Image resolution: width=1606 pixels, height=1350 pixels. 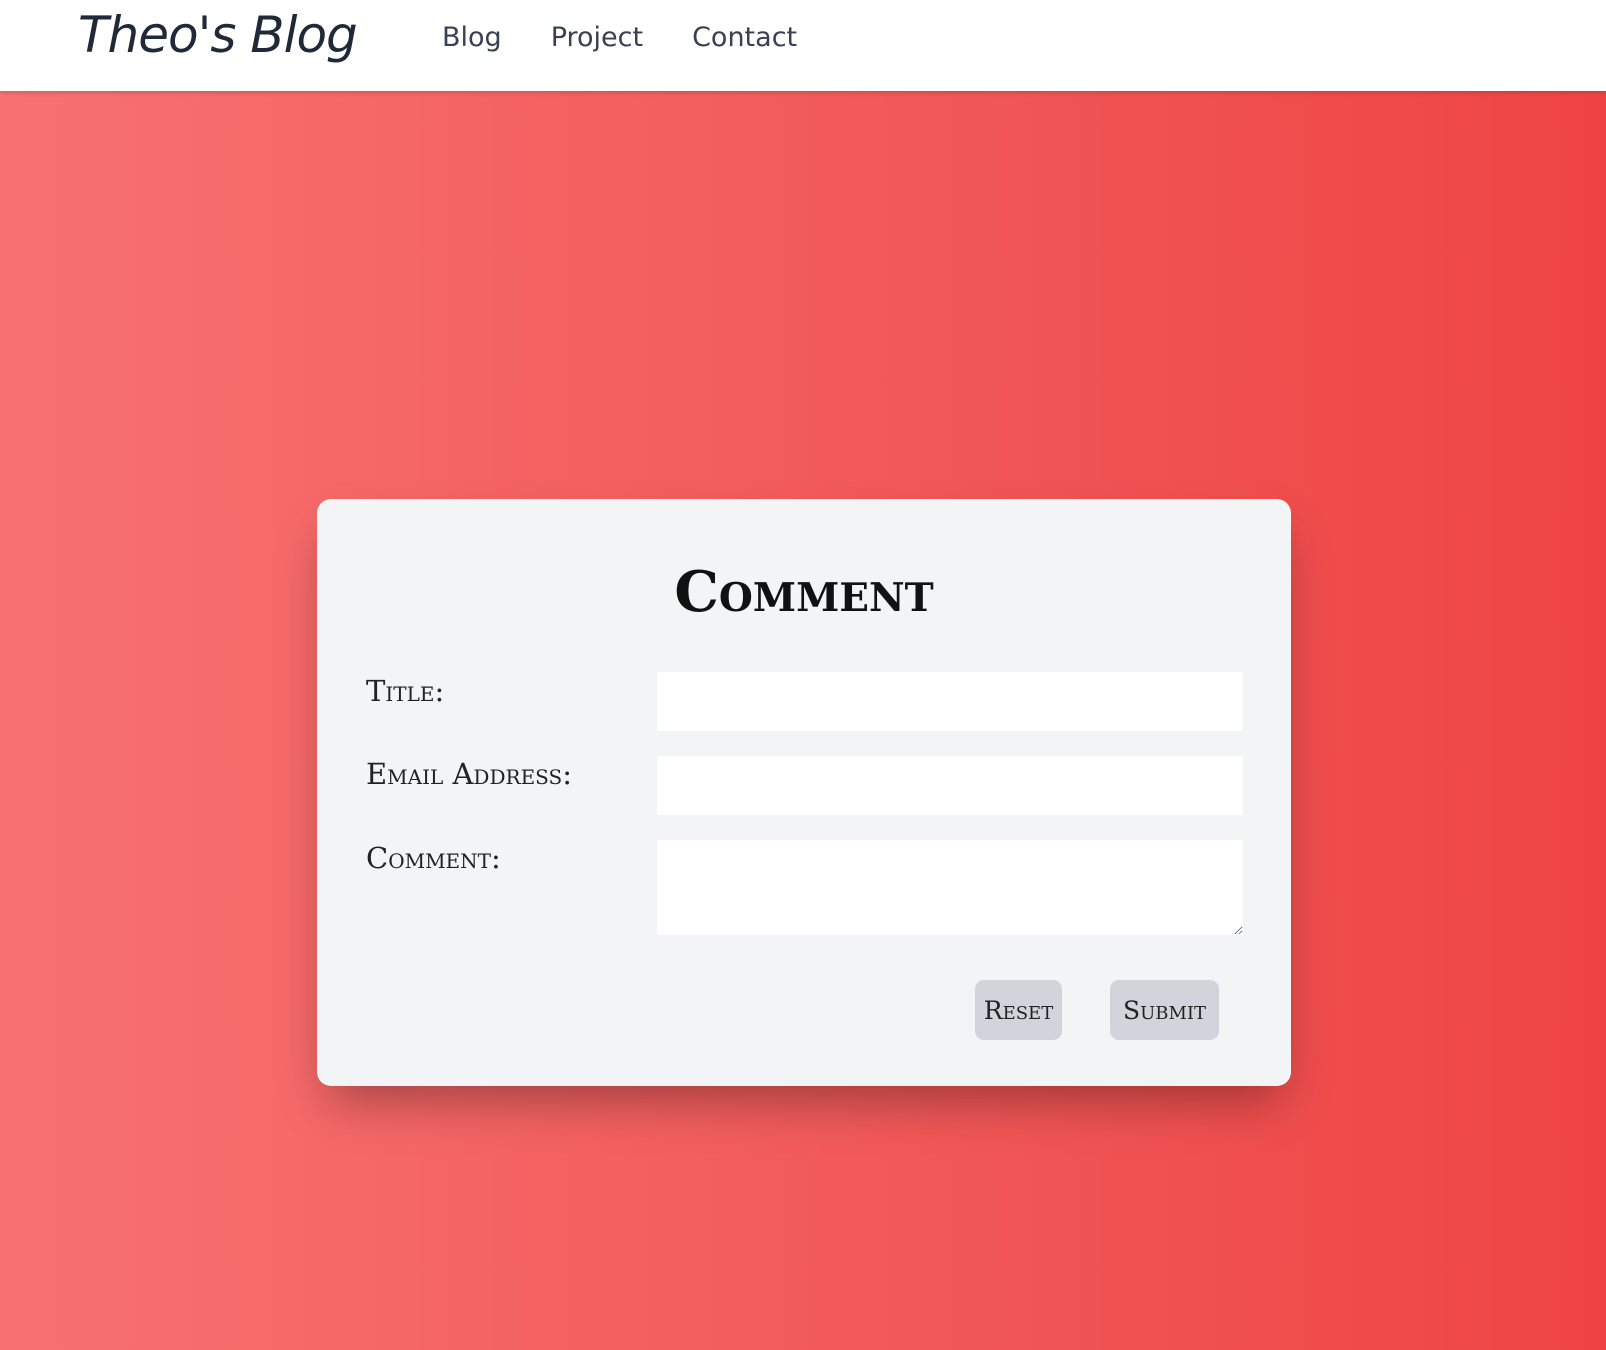 I want to click on comment-label: Comment:, so click(x=433, y=858).